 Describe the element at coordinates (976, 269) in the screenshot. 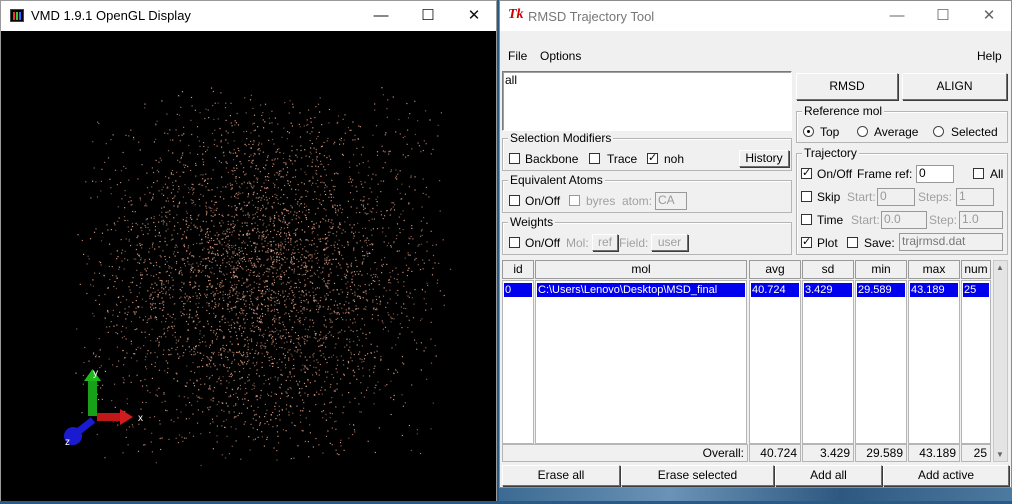

I see `header-num: num` at that location.